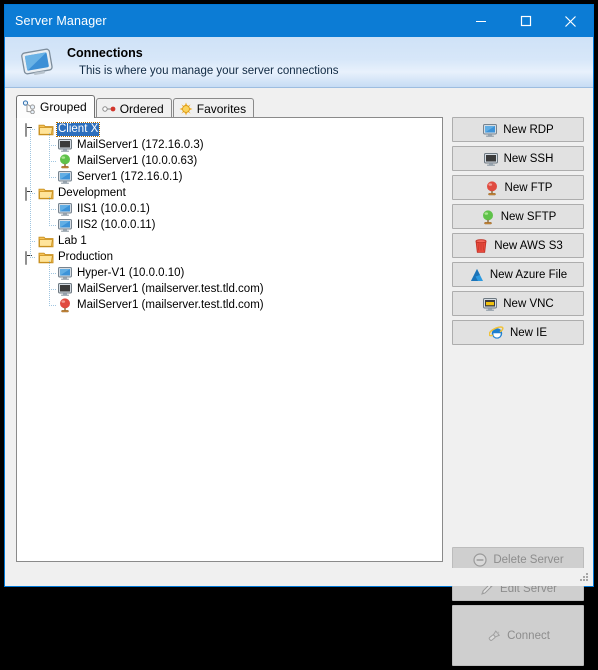 This screenshot has height=670, width=598. What do you see at coordinates (528, 332) in the screenshot?
I see `button-label: New IE` at bounding box center [528, 332].